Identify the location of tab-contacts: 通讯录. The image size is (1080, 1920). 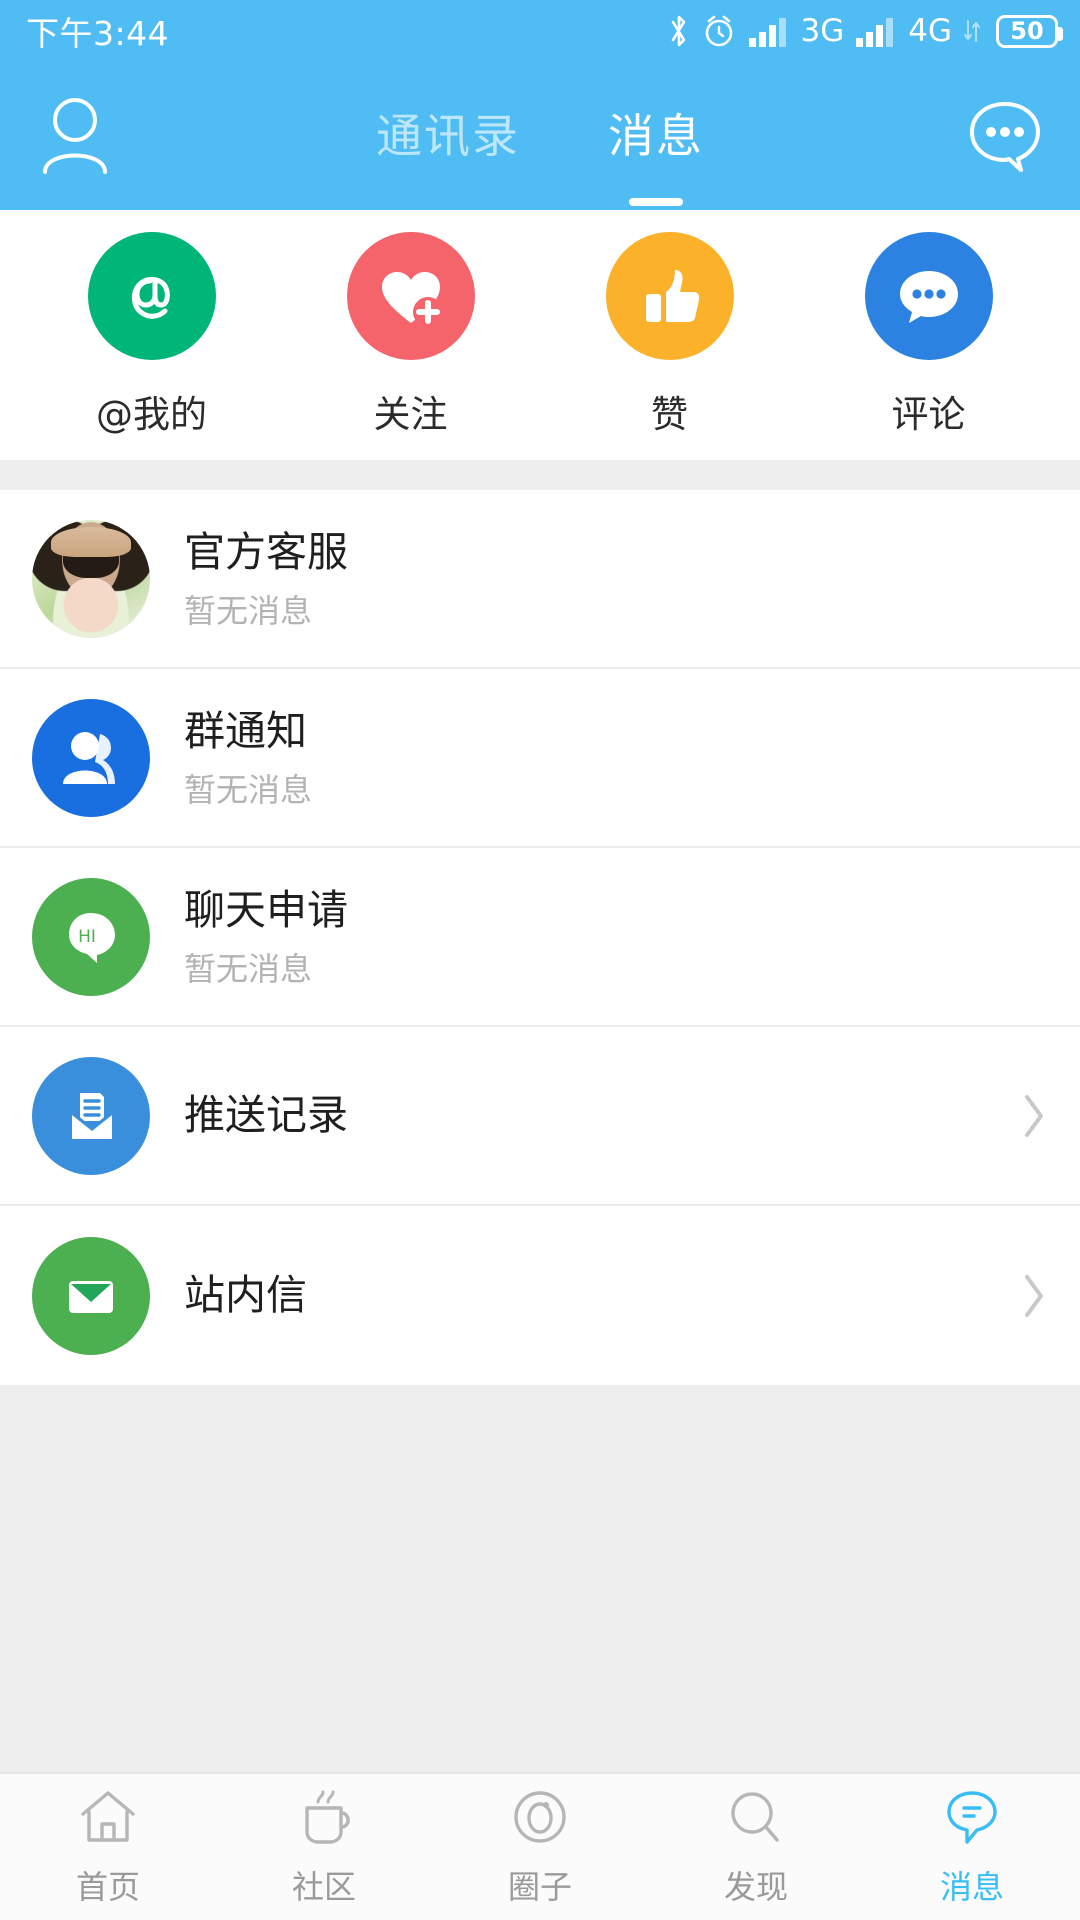
(448, 136).